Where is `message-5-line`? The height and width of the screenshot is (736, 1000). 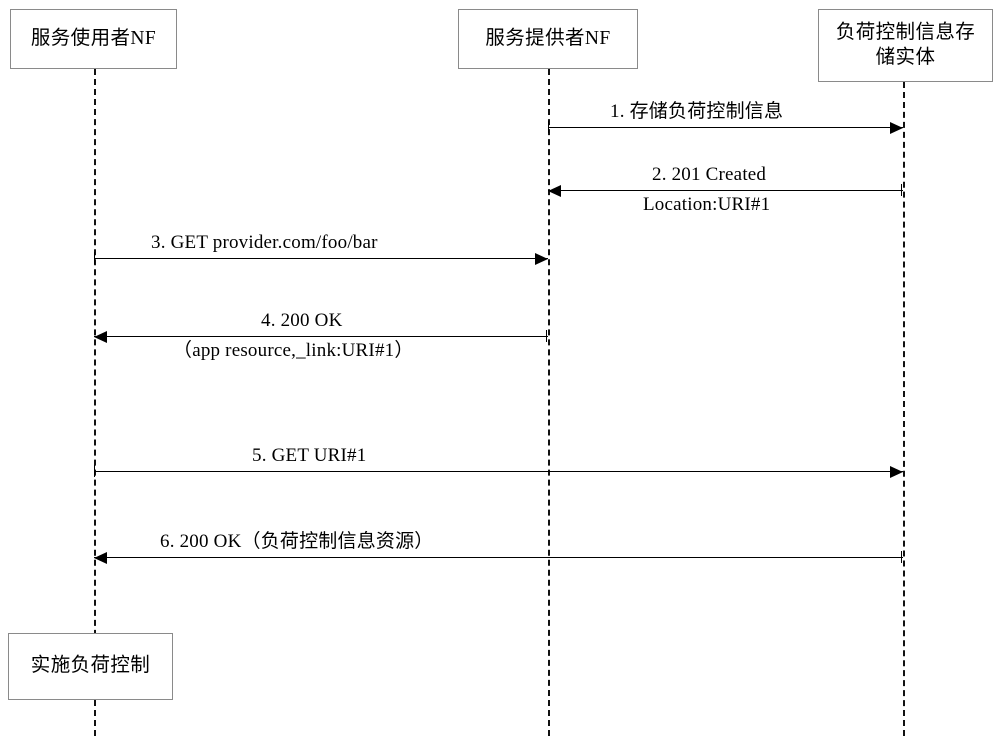
message-5-line is located at coordinates (498, 471).